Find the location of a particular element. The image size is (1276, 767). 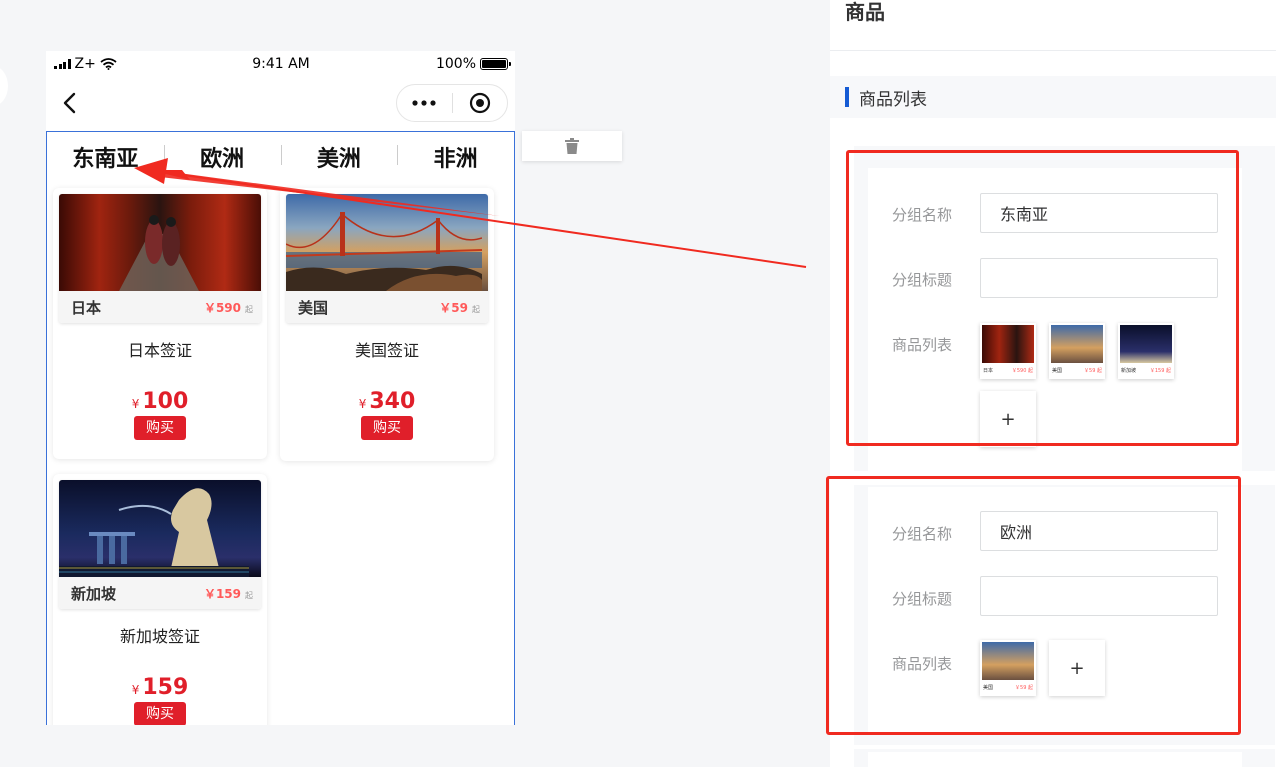

thumb-price: ￥59 起 is located at coordinates (459, 307).